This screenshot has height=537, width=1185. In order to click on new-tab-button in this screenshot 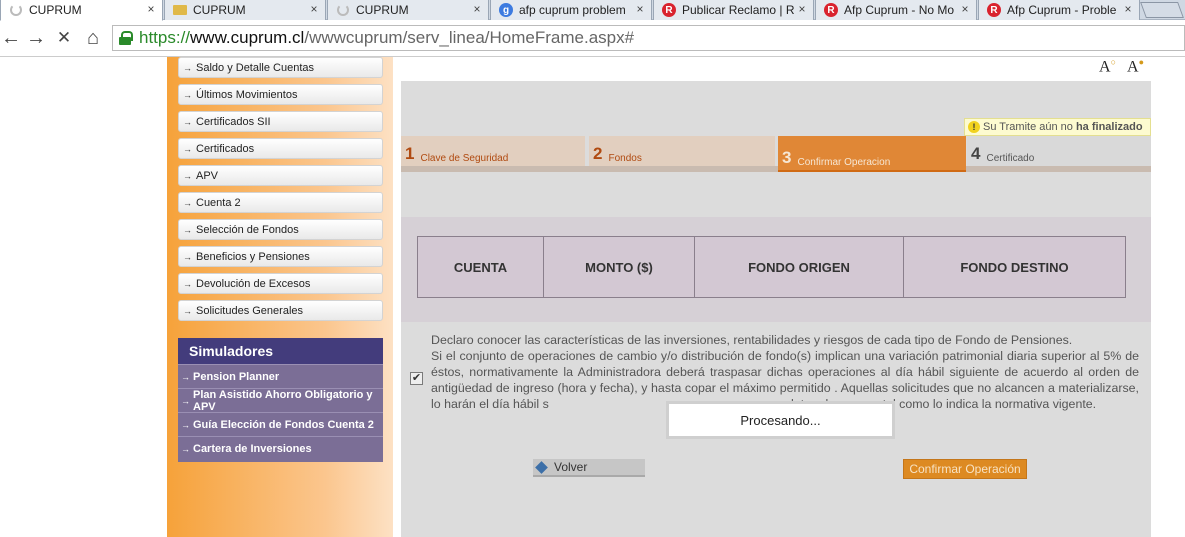, I will do `click(1162, 10)`.